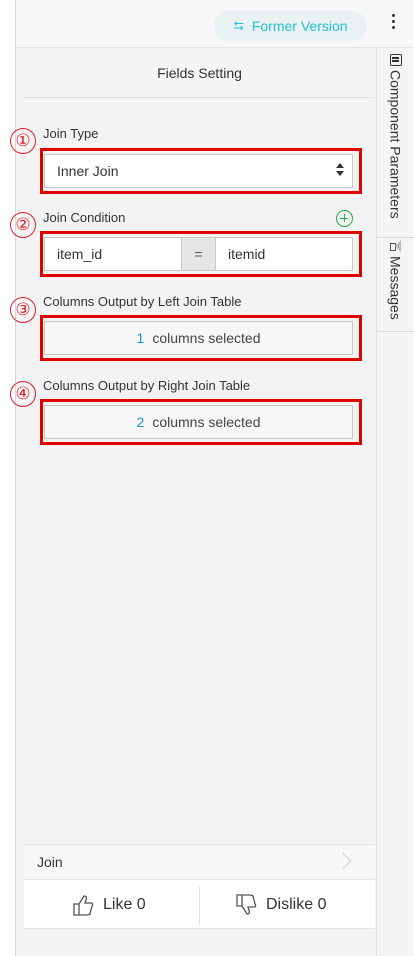  What do you see at coordinates (84, 217) in the screenshot?
I see `join-condition-label: Join Condition` at bounding box center [84, 217].